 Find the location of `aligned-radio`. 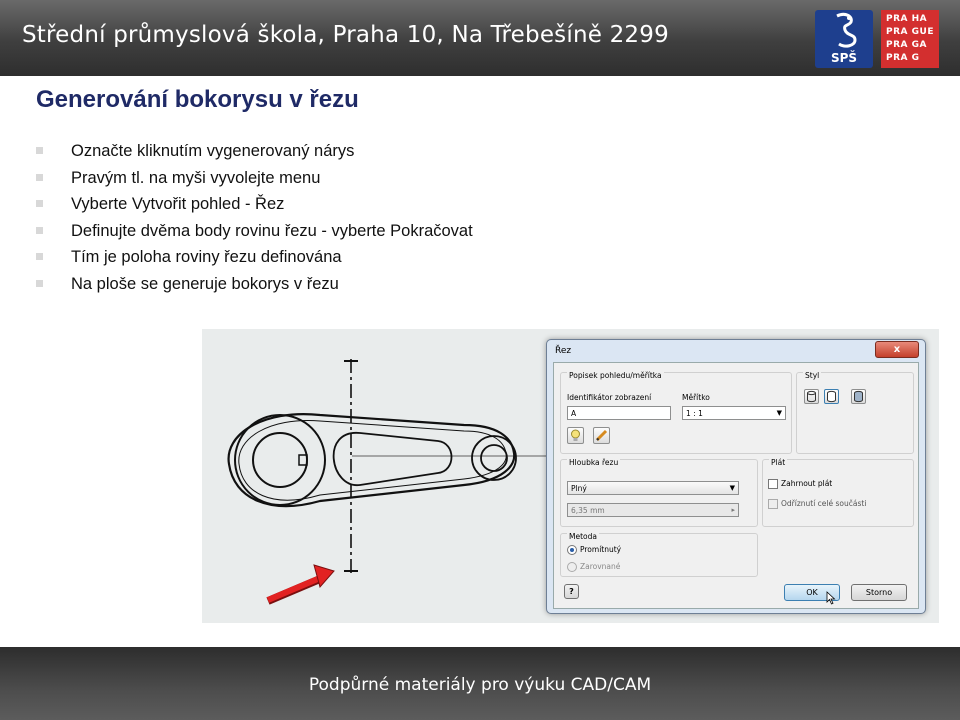

aligned-radio is located at coordinates (572, 567).